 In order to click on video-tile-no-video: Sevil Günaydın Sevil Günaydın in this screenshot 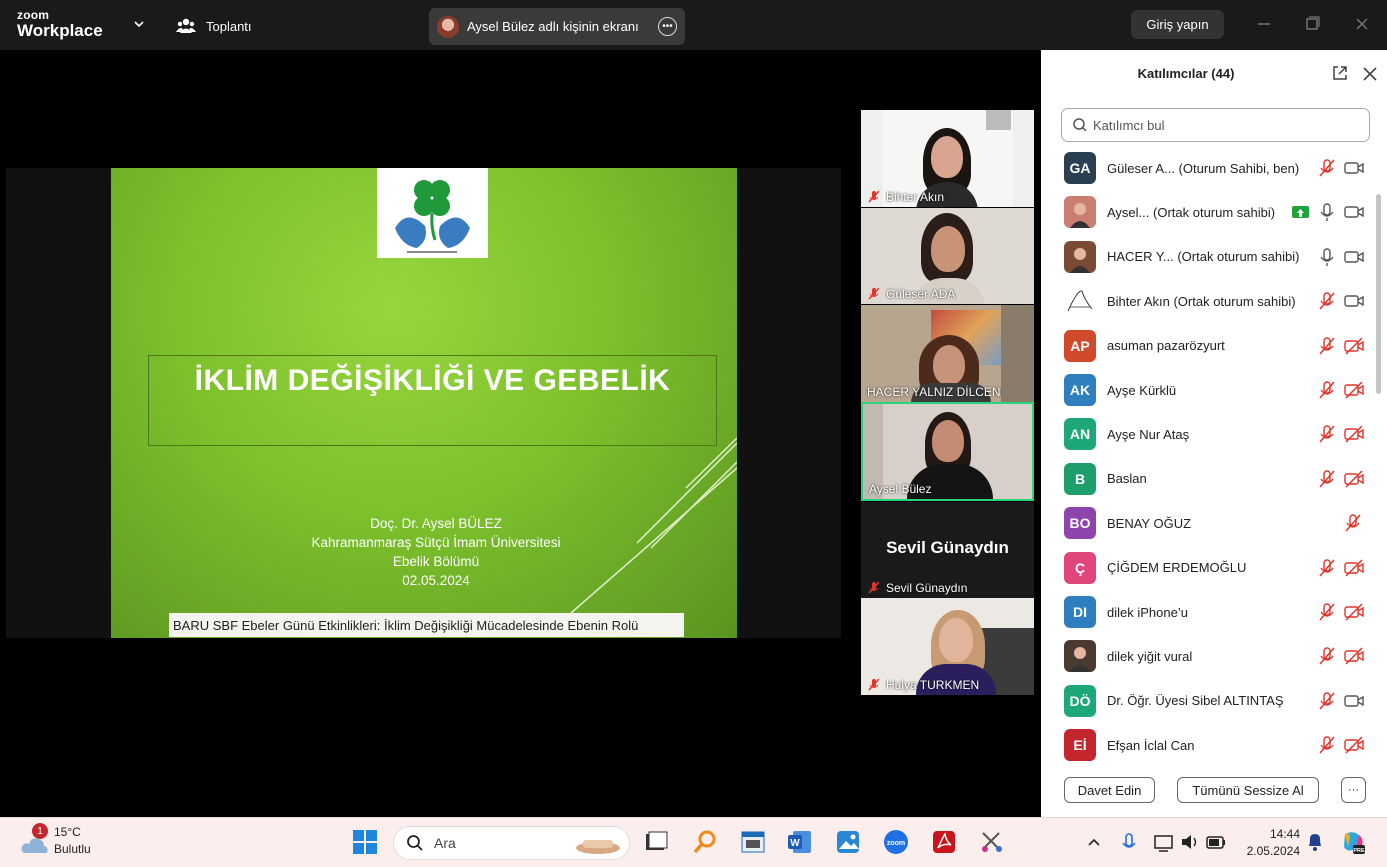, I will do `click(947, 550)`.